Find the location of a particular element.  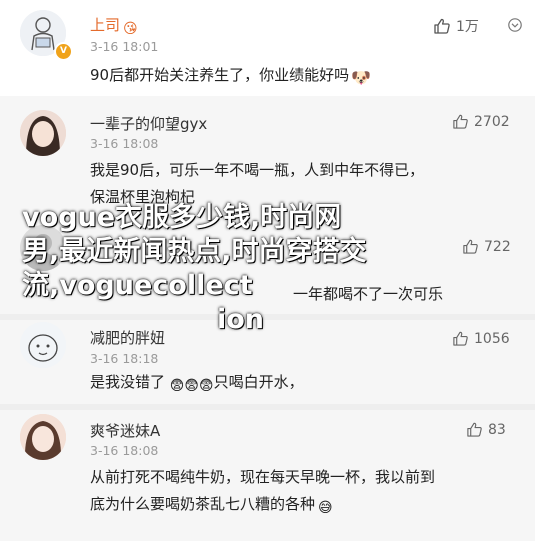

comment-text: 是我没错了 😨😨😨只喝白开水， is located at coordinates (197, 384).